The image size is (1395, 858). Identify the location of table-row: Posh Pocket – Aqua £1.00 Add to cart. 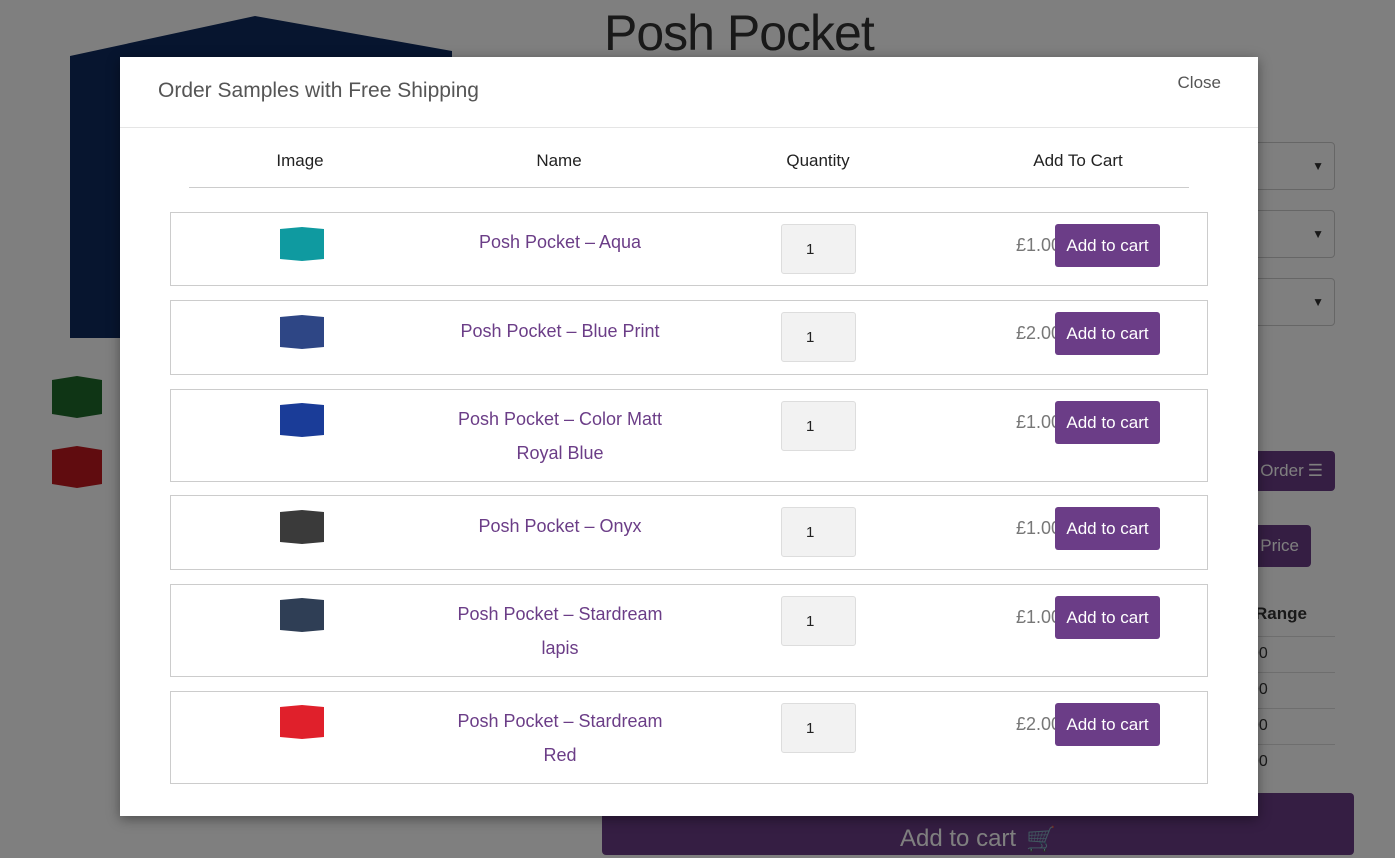
(689, 249).